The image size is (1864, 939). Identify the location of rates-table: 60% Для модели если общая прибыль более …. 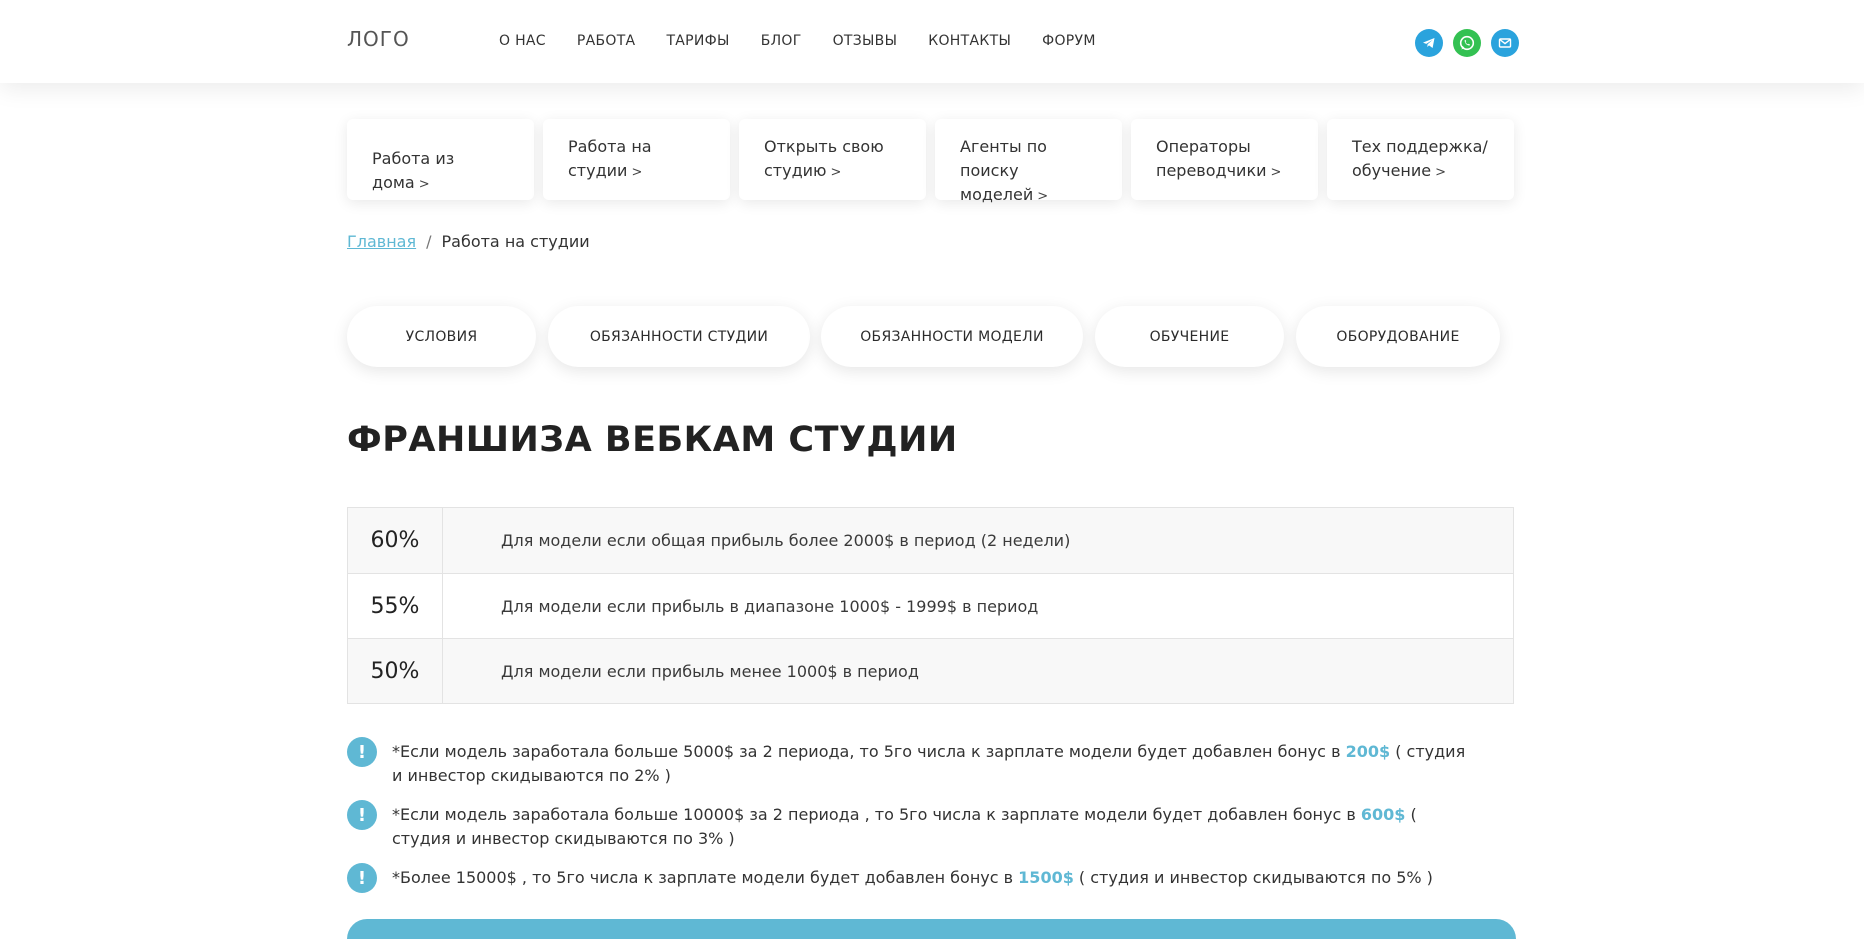
(930, 605).